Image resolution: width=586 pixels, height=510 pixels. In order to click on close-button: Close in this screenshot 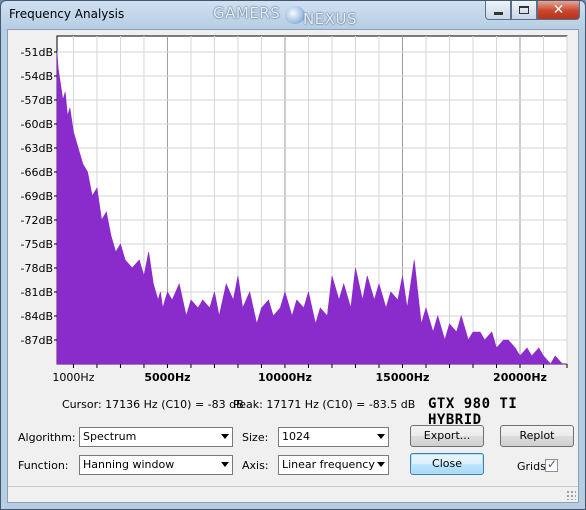, I will do `click(447, 464)`.